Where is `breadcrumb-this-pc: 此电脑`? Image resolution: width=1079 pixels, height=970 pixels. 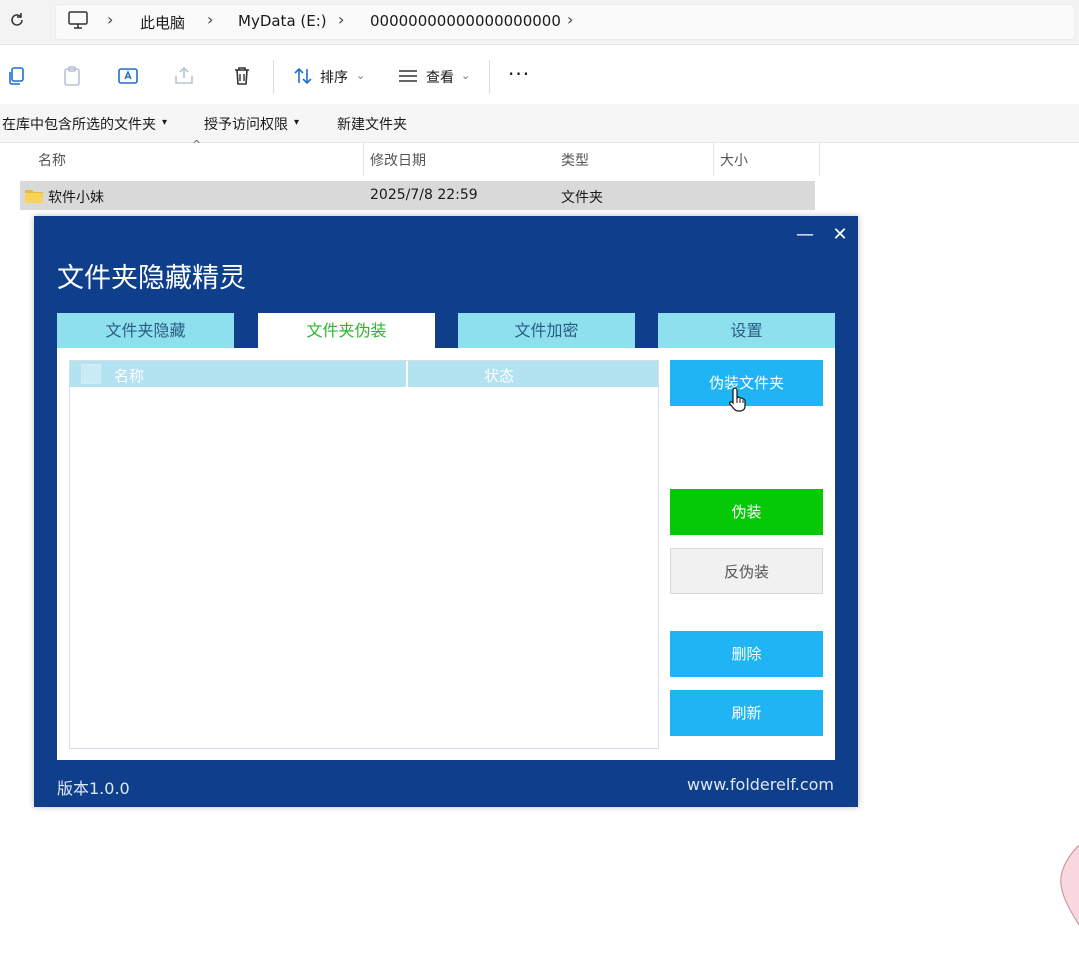
breadcrumb-this-pc: 此电脑 is located at coordinates (162, 22).